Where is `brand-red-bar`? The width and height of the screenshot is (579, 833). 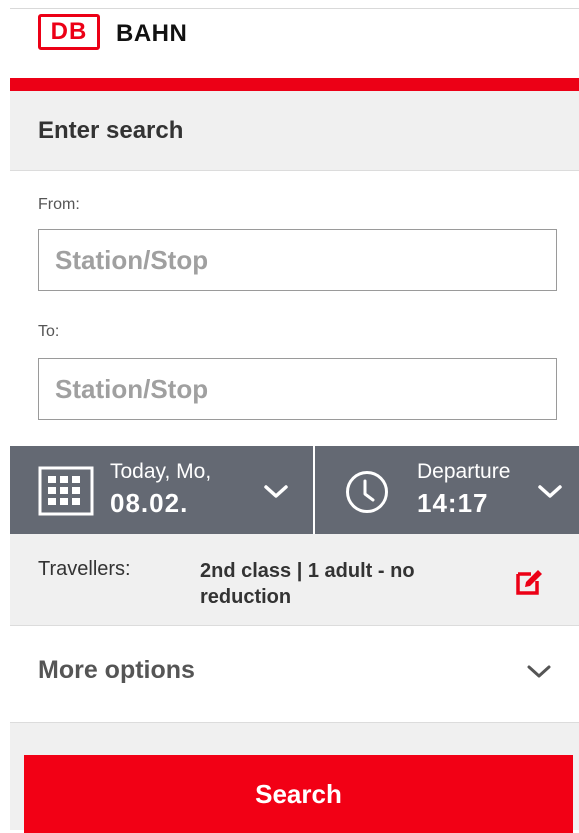
brand-red-bar is located at coordinates (294, 84).